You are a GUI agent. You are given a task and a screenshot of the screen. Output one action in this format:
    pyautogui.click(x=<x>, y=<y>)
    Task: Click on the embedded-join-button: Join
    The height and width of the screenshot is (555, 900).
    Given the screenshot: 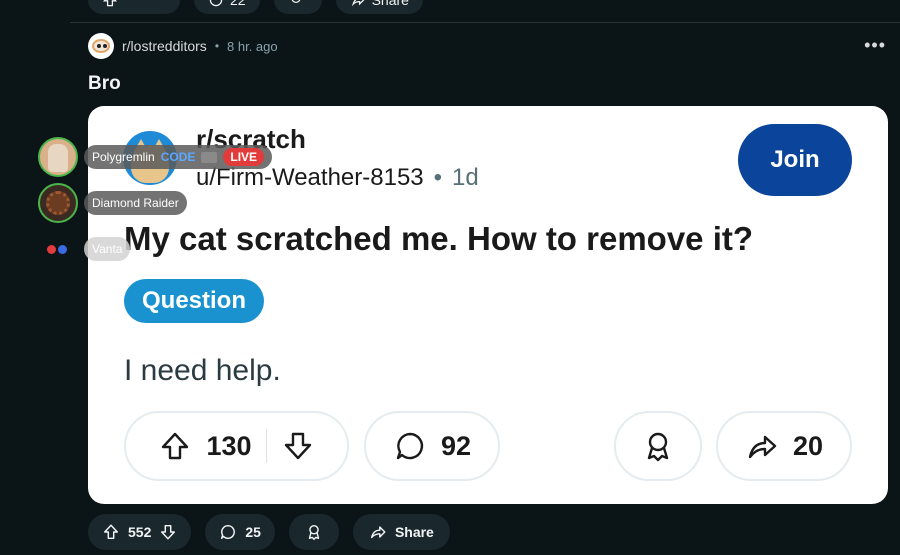 What is the action you would take?
    pyautogui.click(x=795, y=160)
    